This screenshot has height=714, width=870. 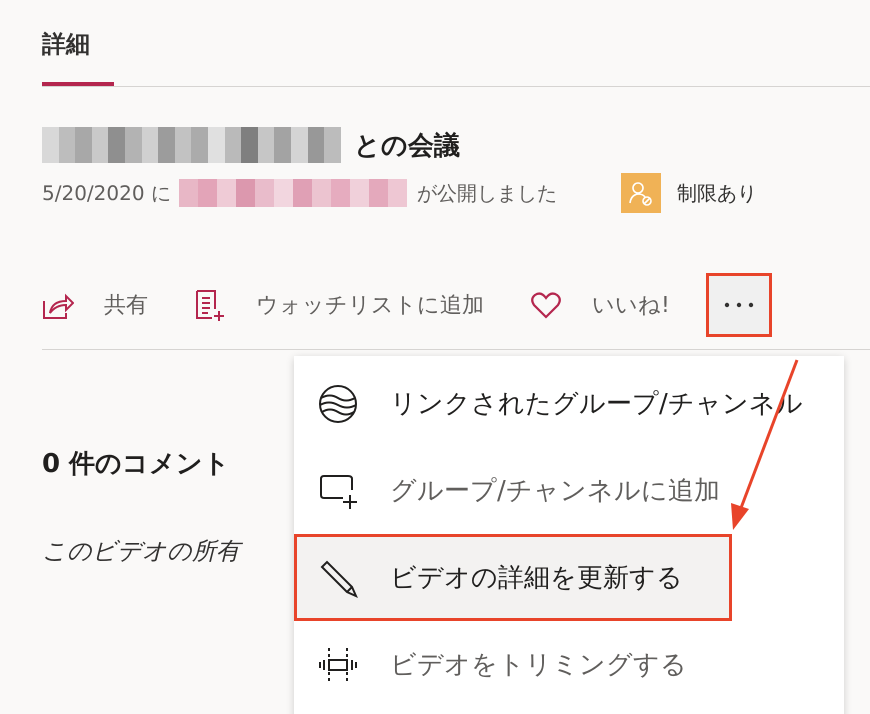 I want to click on publish-note: が公開しました, so click(x=486, y=193).